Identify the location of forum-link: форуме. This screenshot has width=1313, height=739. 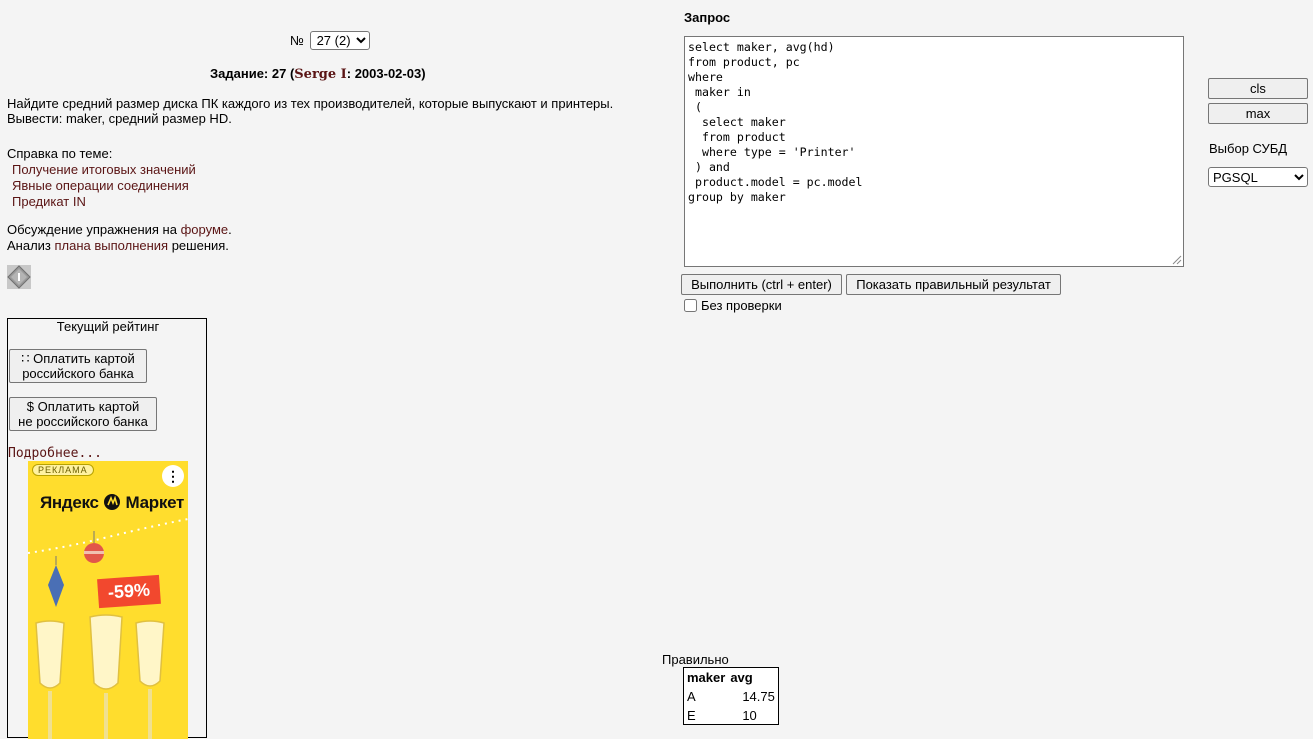
(205, 229).